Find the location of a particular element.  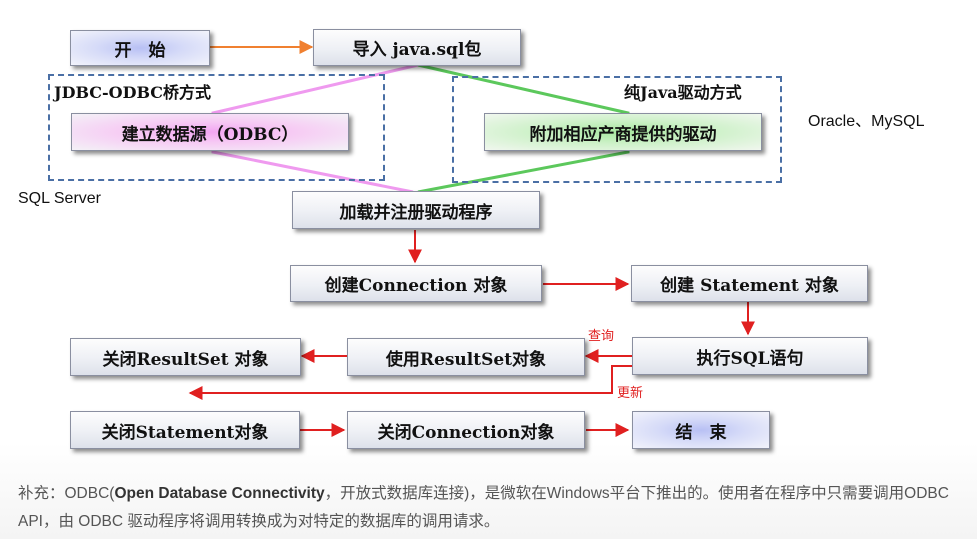

node-load-register-driver: 加载并注册驱动程序 is located at coordinates (416, 210).